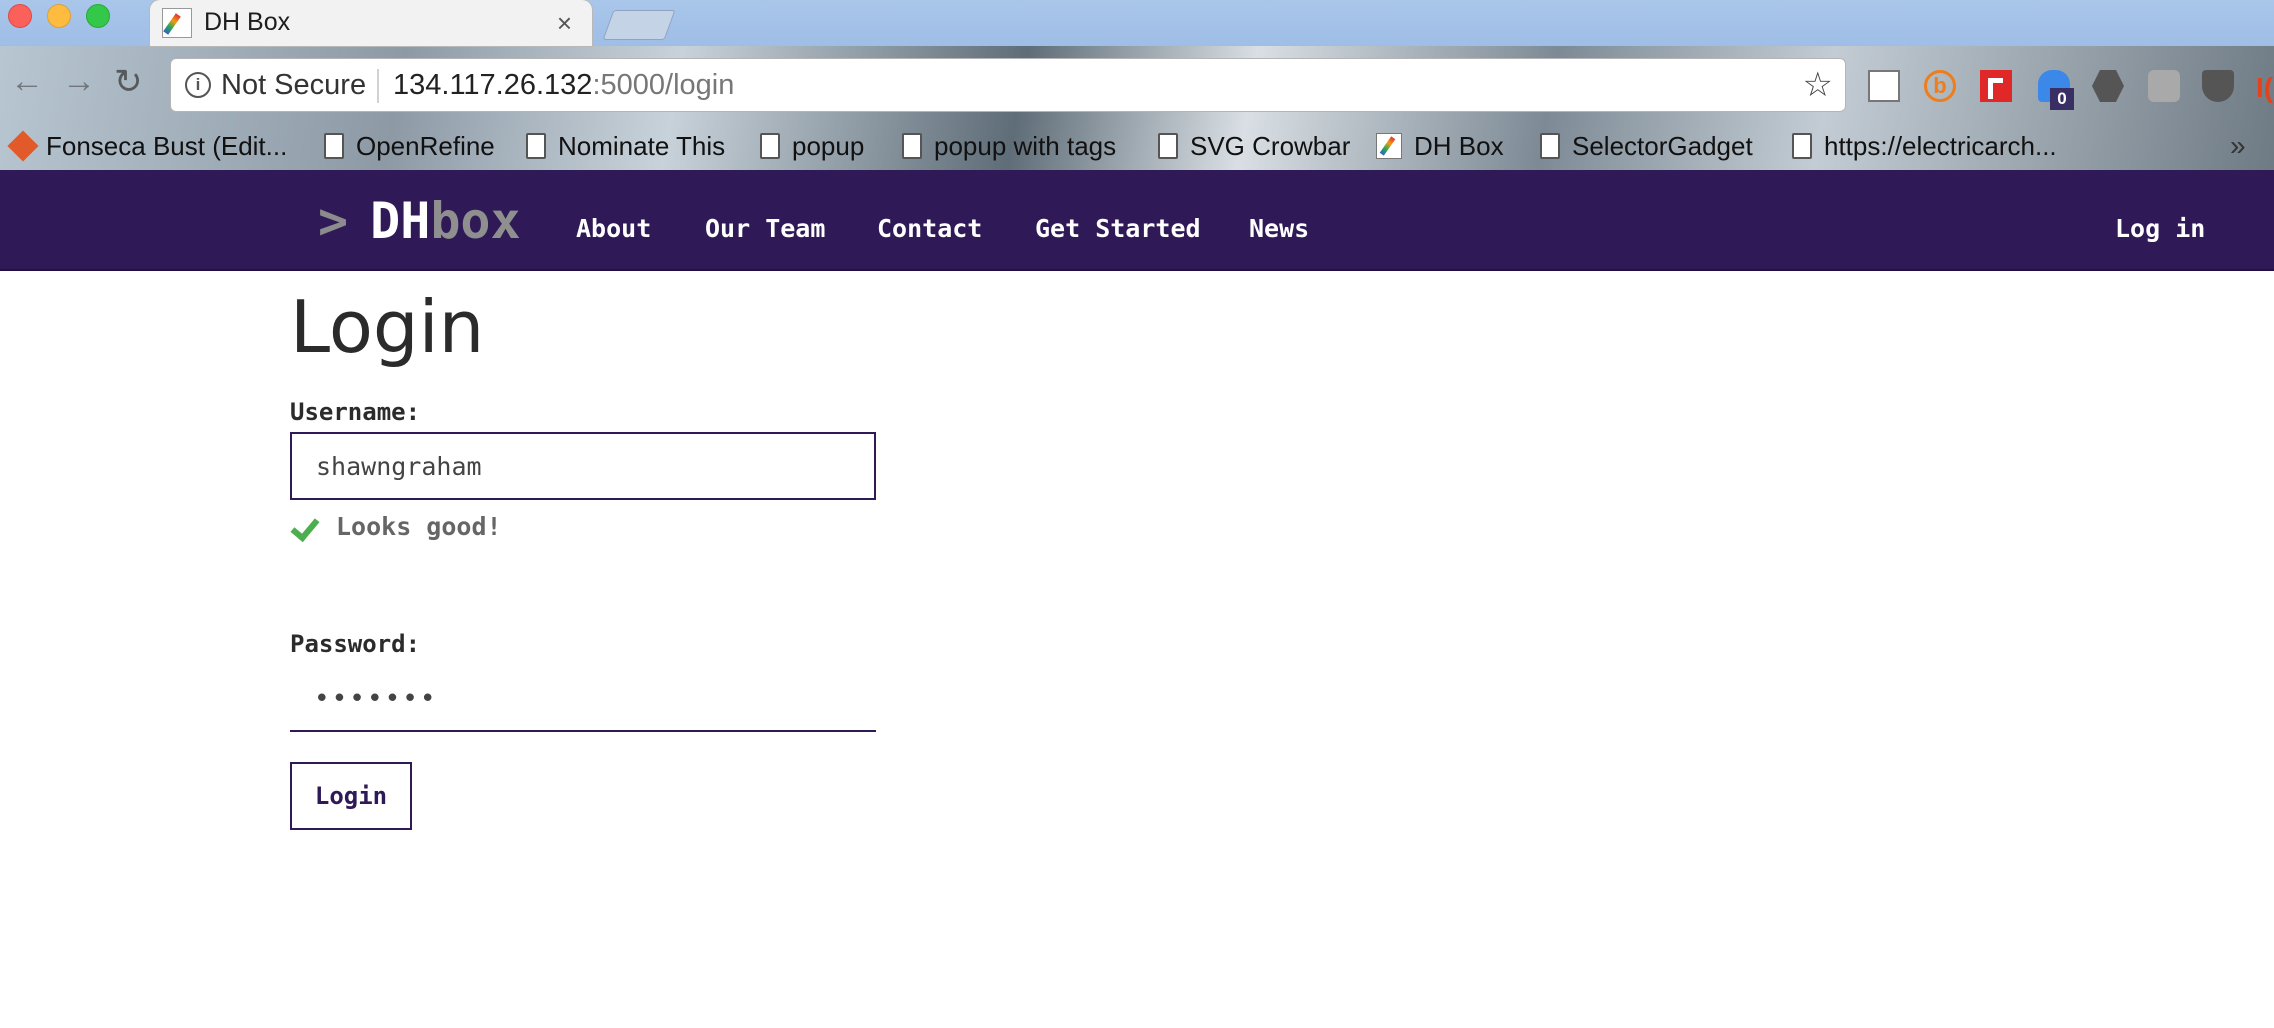  Describe the element at coordinates (1662, 145) in the screenshot. I see `bookmark-label: SelectorGadget` at that location.